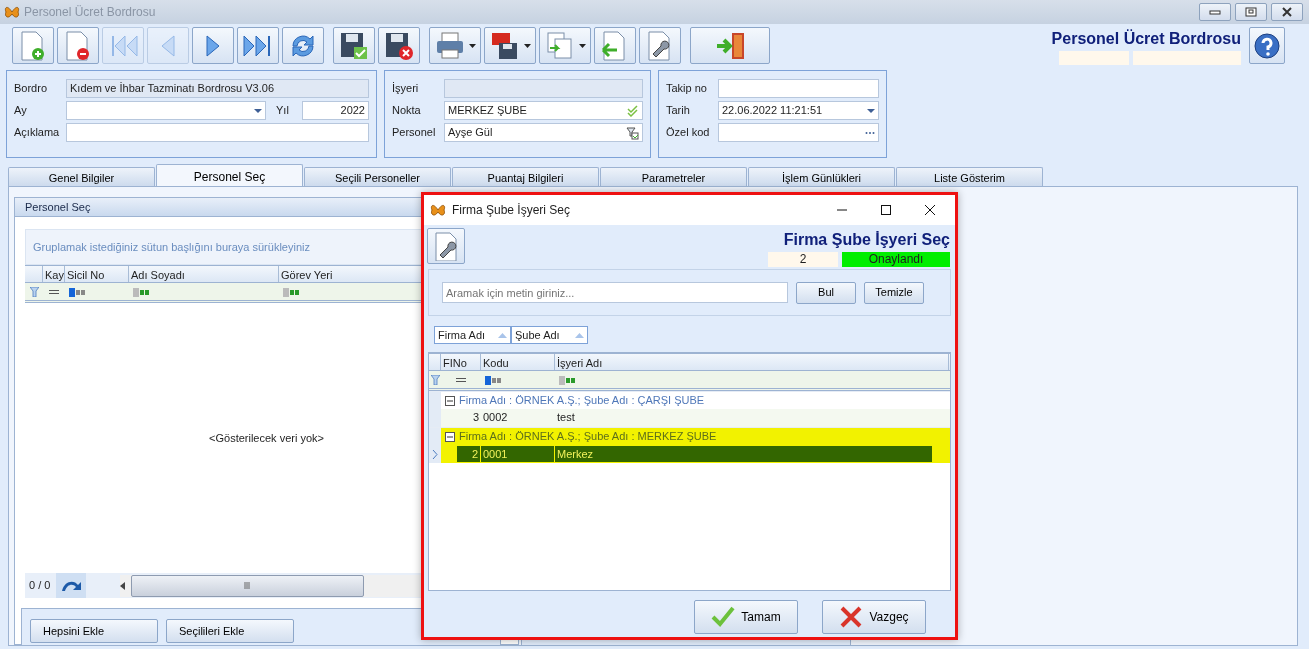 This screenshot has width=1309, height=649. Describe the element at coordinates (229, 176) in the screenshot. I see `tab: Personel Seç` at that location.